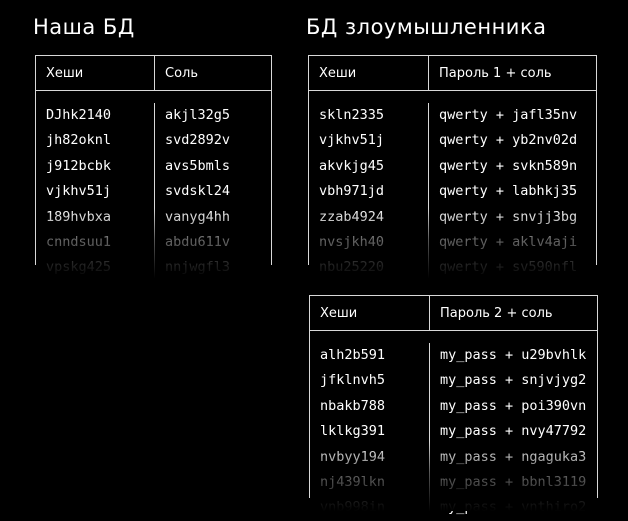  What do you see at coordinates (513, 380) in the screenshot?
I see `table-cell: my_pass + snjvjyg2` at bounding box center [513, 380].